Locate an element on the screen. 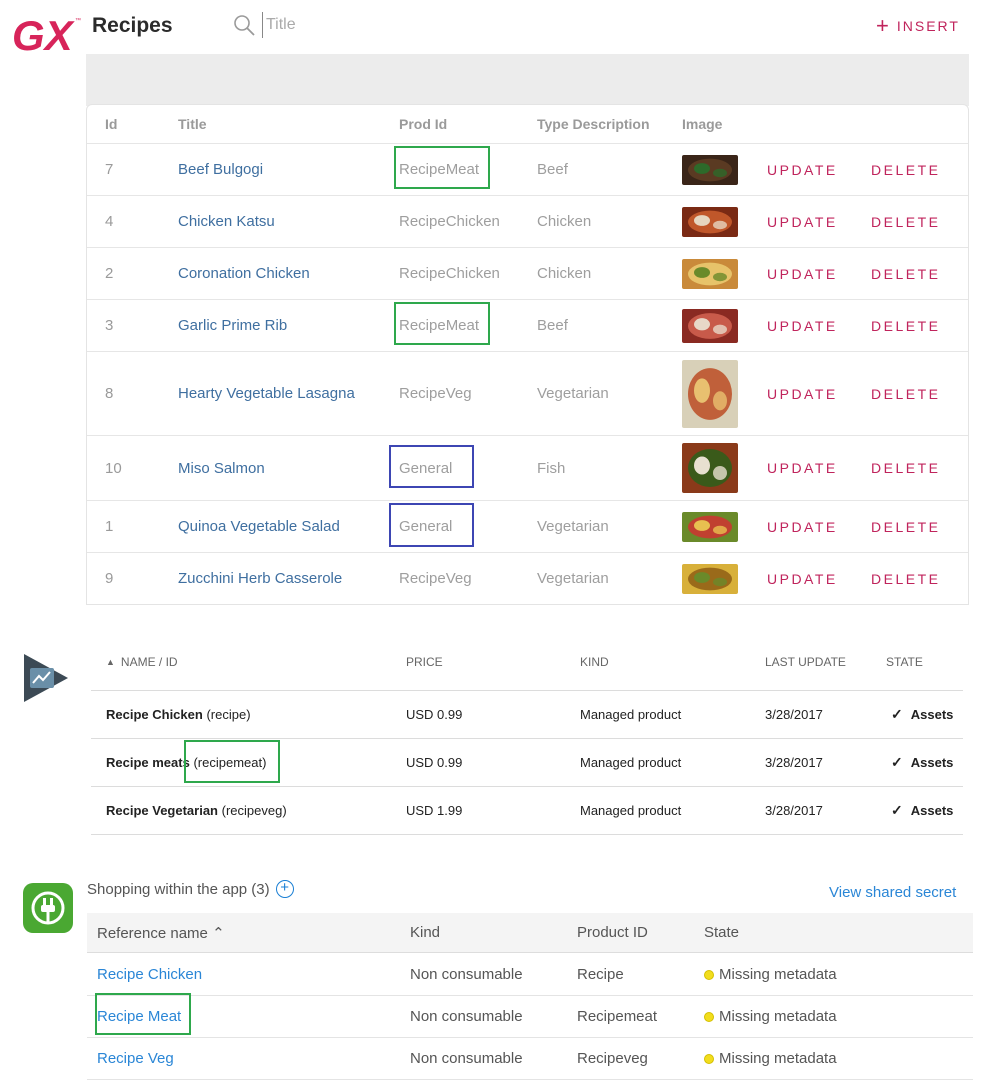  column-header-title: Title is located at coordinates (192, 124).